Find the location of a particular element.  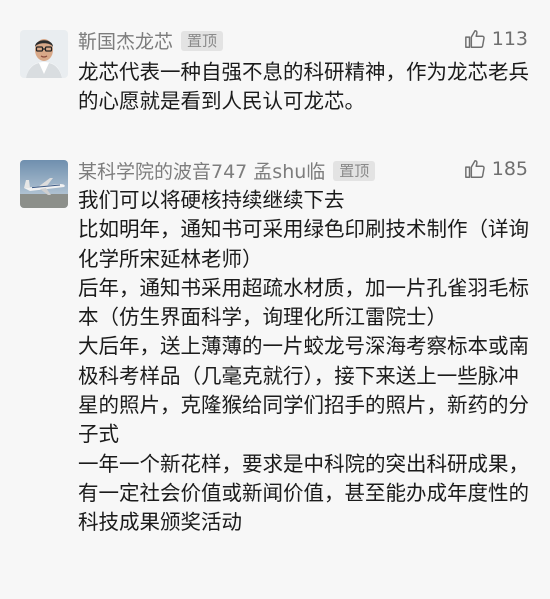

like-button: 113 is located at coordinates (496, 39).